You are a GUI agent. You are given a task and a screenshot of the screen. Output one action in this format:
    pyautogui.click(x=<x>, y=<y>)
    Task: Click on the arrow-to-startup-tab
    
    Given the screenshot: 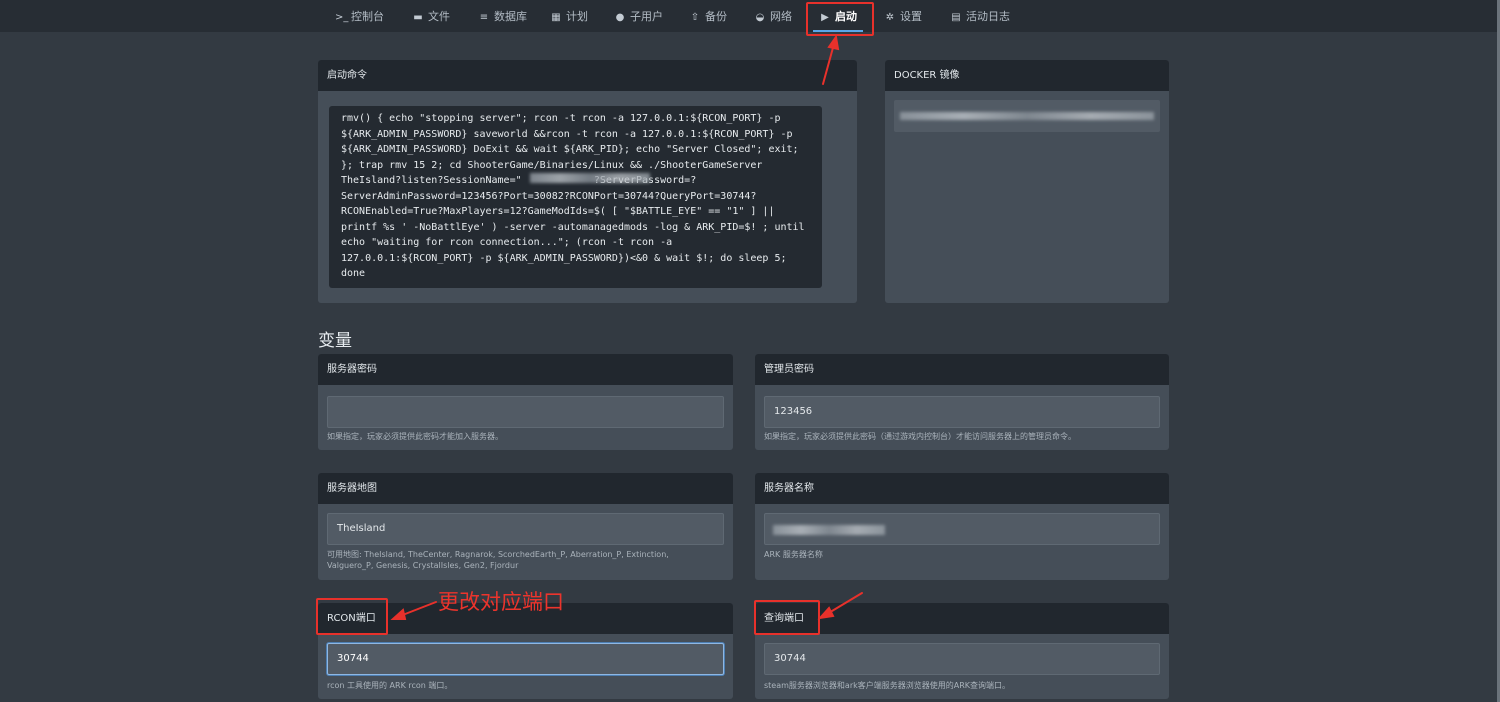 What is the action you would take?
    pyautogui.click(x=828, y=64)
    